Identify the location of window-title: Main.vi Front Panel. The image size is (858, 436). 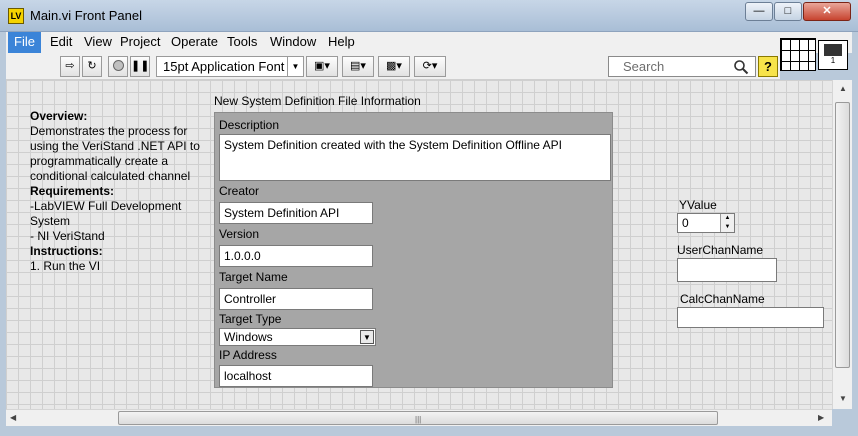
(86, 15).